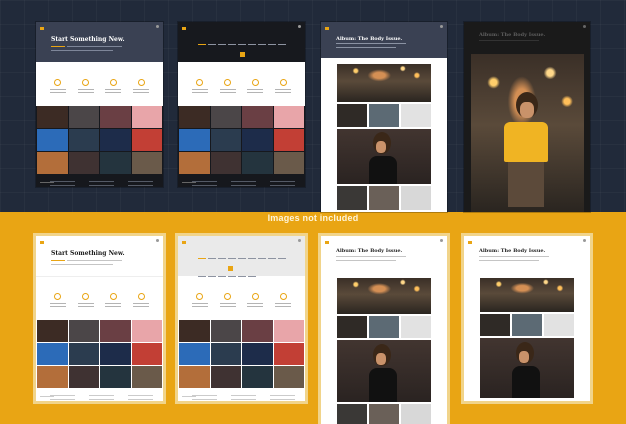 Image resolution: width=626 pixels, height=424 pixels. What do you see at coordinates (99, 104) in the screenshot?
I see `mock-dark-home: Start Something New.` at bounding box center [99, 104].